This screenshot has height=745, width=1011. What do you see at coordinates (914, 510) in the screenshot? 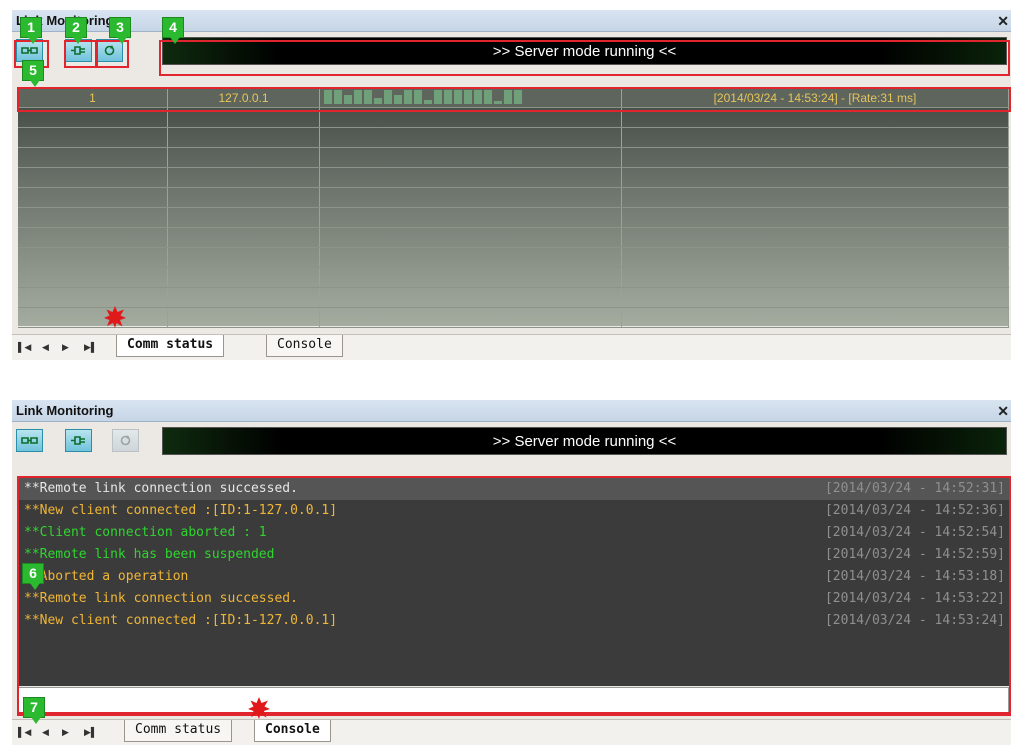
I see `console-timestamp: [2014/03/24 - 14:52:36]` at bounding box center [914, 510].